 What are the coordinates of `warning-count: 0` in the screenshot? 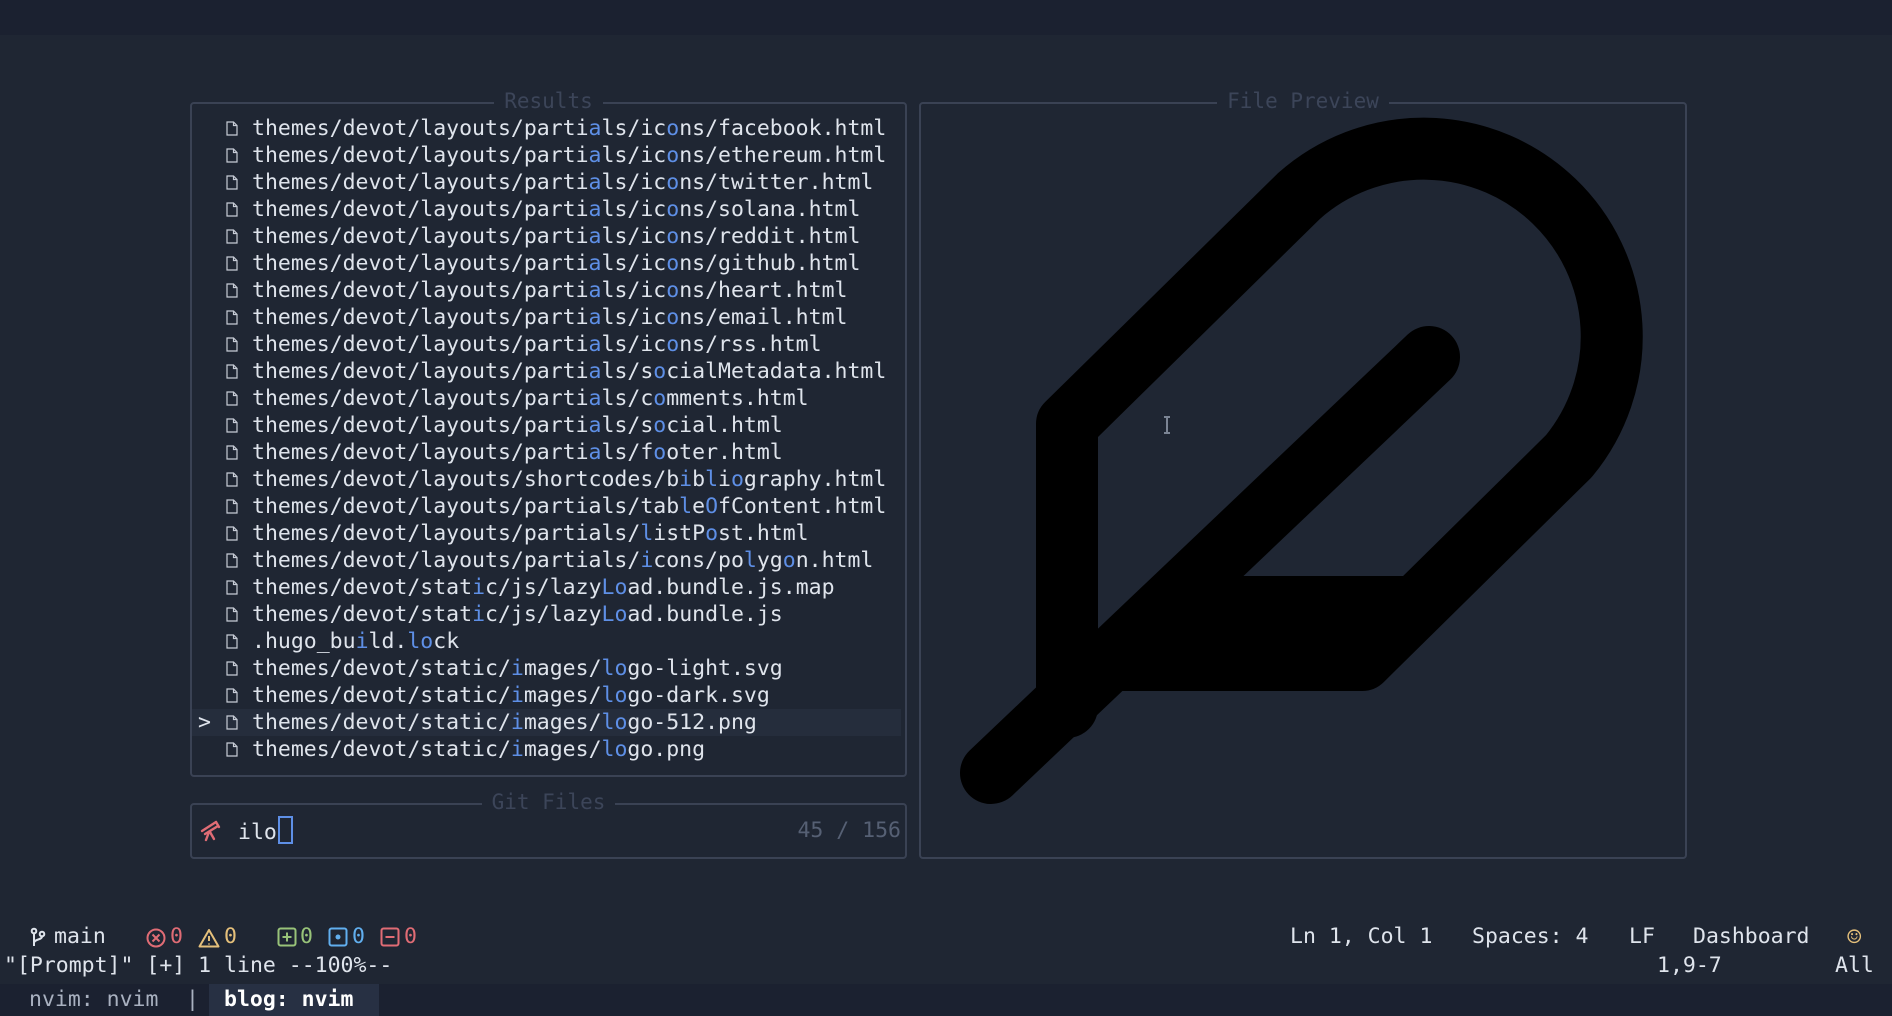 It's located at (230, 937).